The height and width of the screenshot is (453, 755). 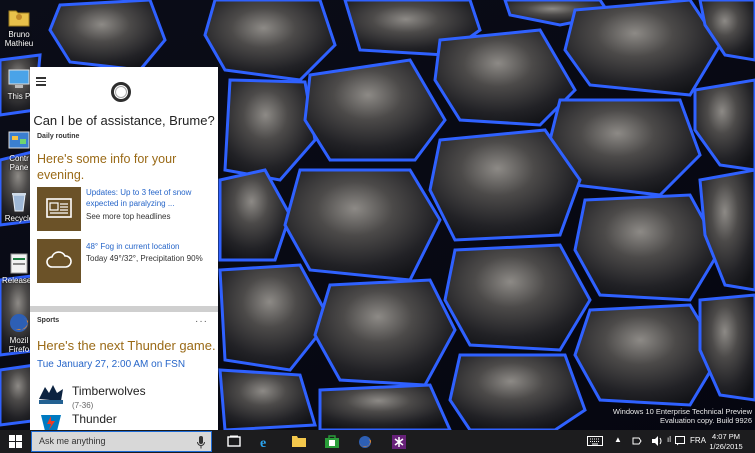 What do you see at coordinates (19, 78) in the screenshot?
I see `this-pc-icon` at bounding box center [19, 78].